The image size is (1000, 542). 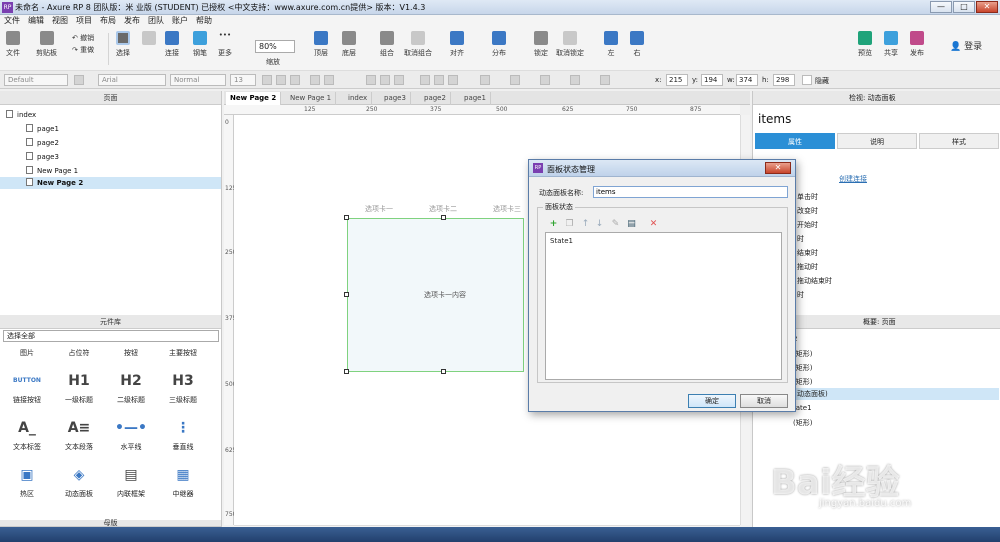 I want to click on add-state-icon: +, so click(x=553, y=224).